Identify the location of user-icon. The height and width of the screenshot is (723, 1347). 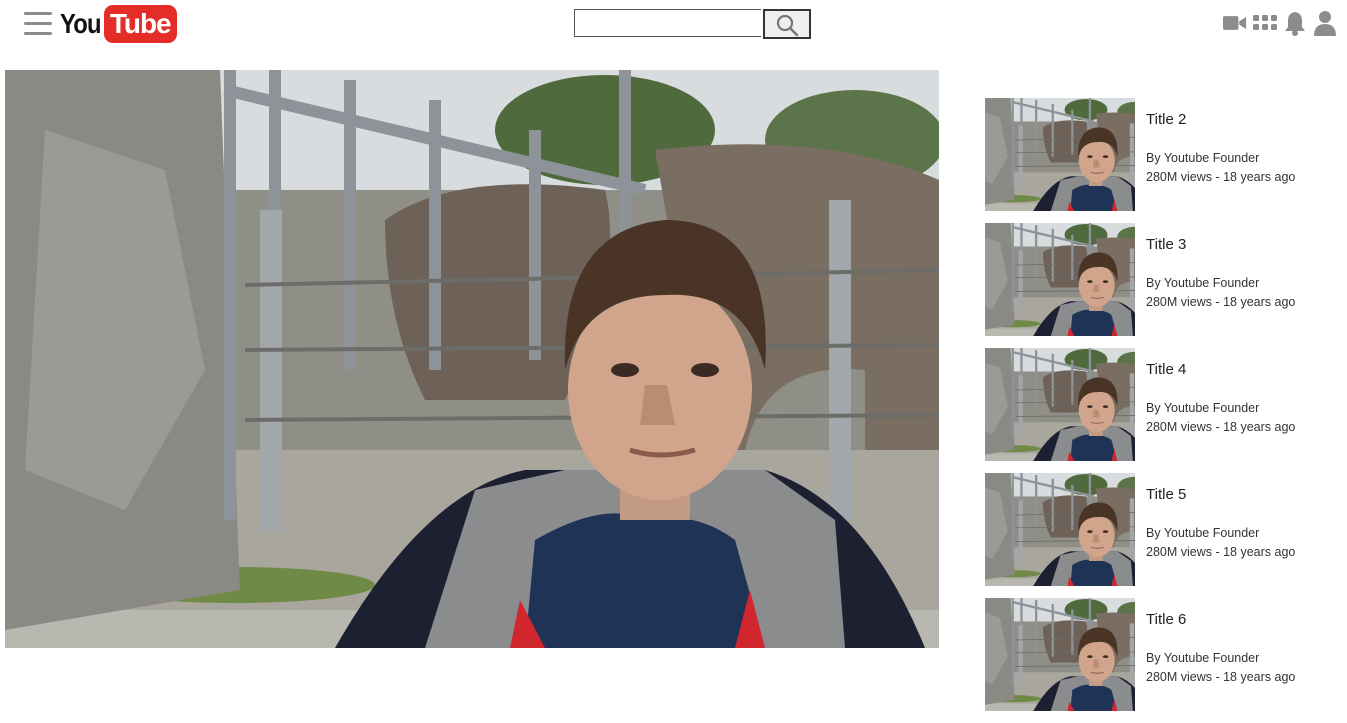
(1325, 23).